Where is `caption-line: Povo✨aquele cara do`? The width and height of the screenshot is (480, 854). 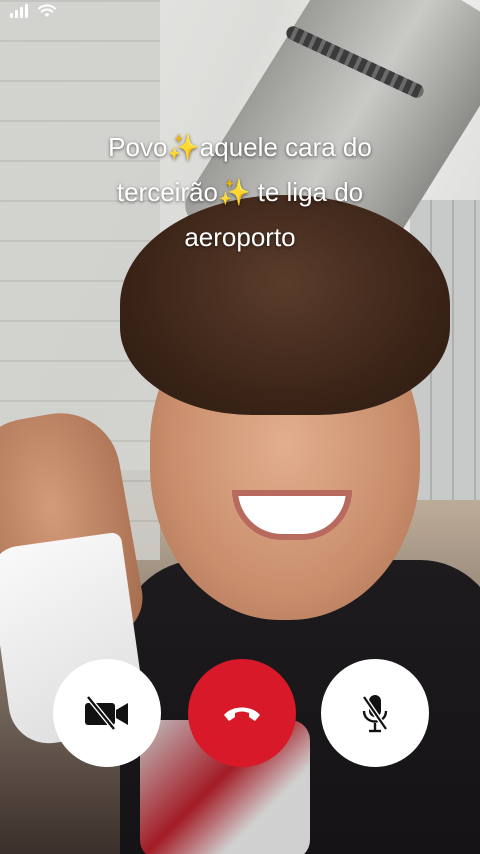
caption-line: Povo✨aquele cara do is located at coordinates (240, 147).